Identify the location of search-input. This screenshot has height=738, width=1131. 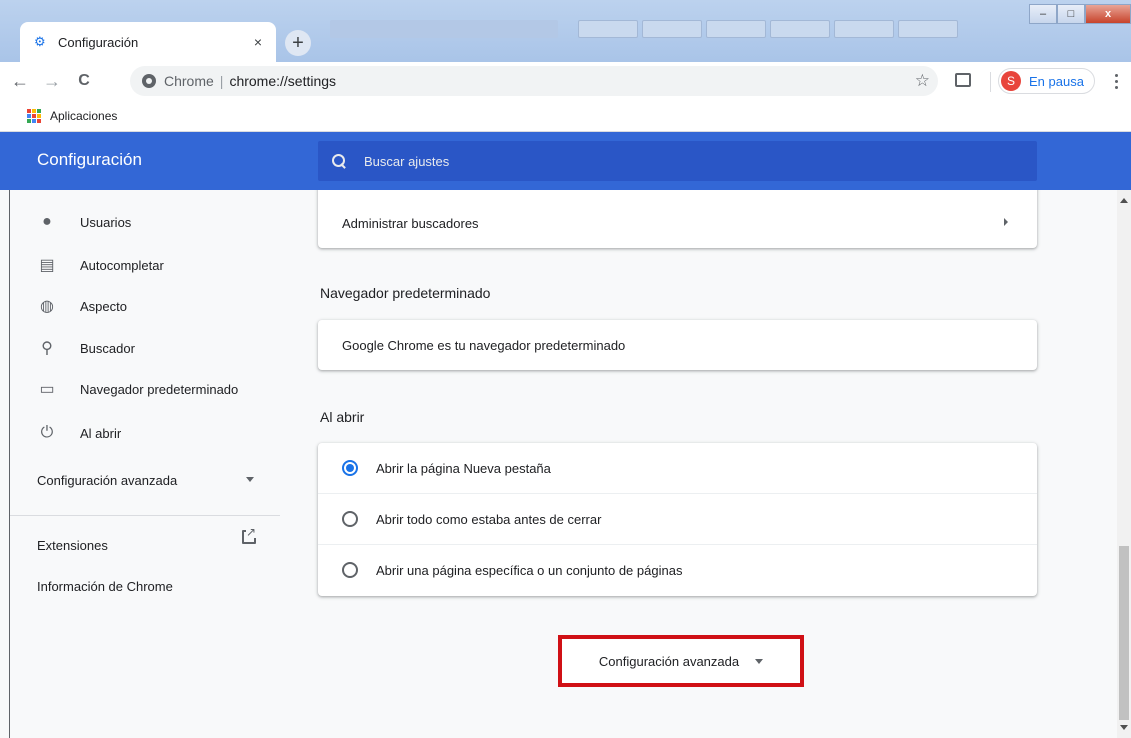
(664, 161).